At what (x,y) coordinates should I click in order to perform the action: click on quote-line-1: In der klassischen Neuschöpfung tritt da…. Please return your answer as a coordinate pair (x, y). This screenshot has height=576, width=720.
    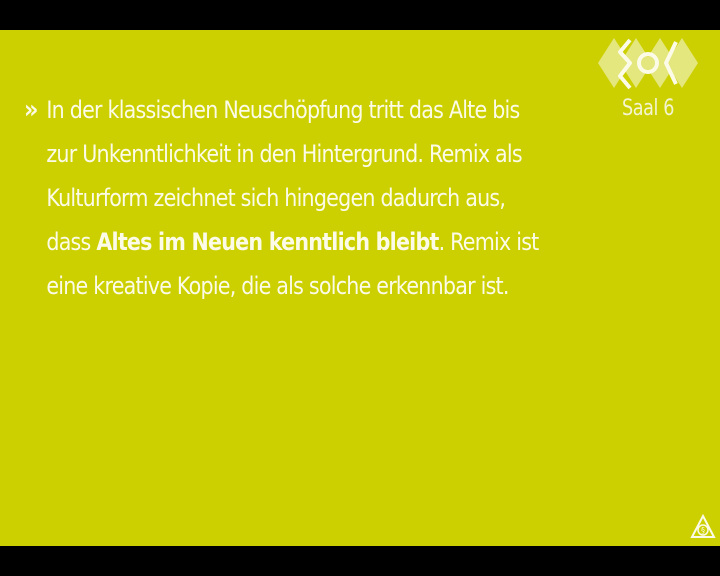
    Looking at the image, I should click on (283, 110).